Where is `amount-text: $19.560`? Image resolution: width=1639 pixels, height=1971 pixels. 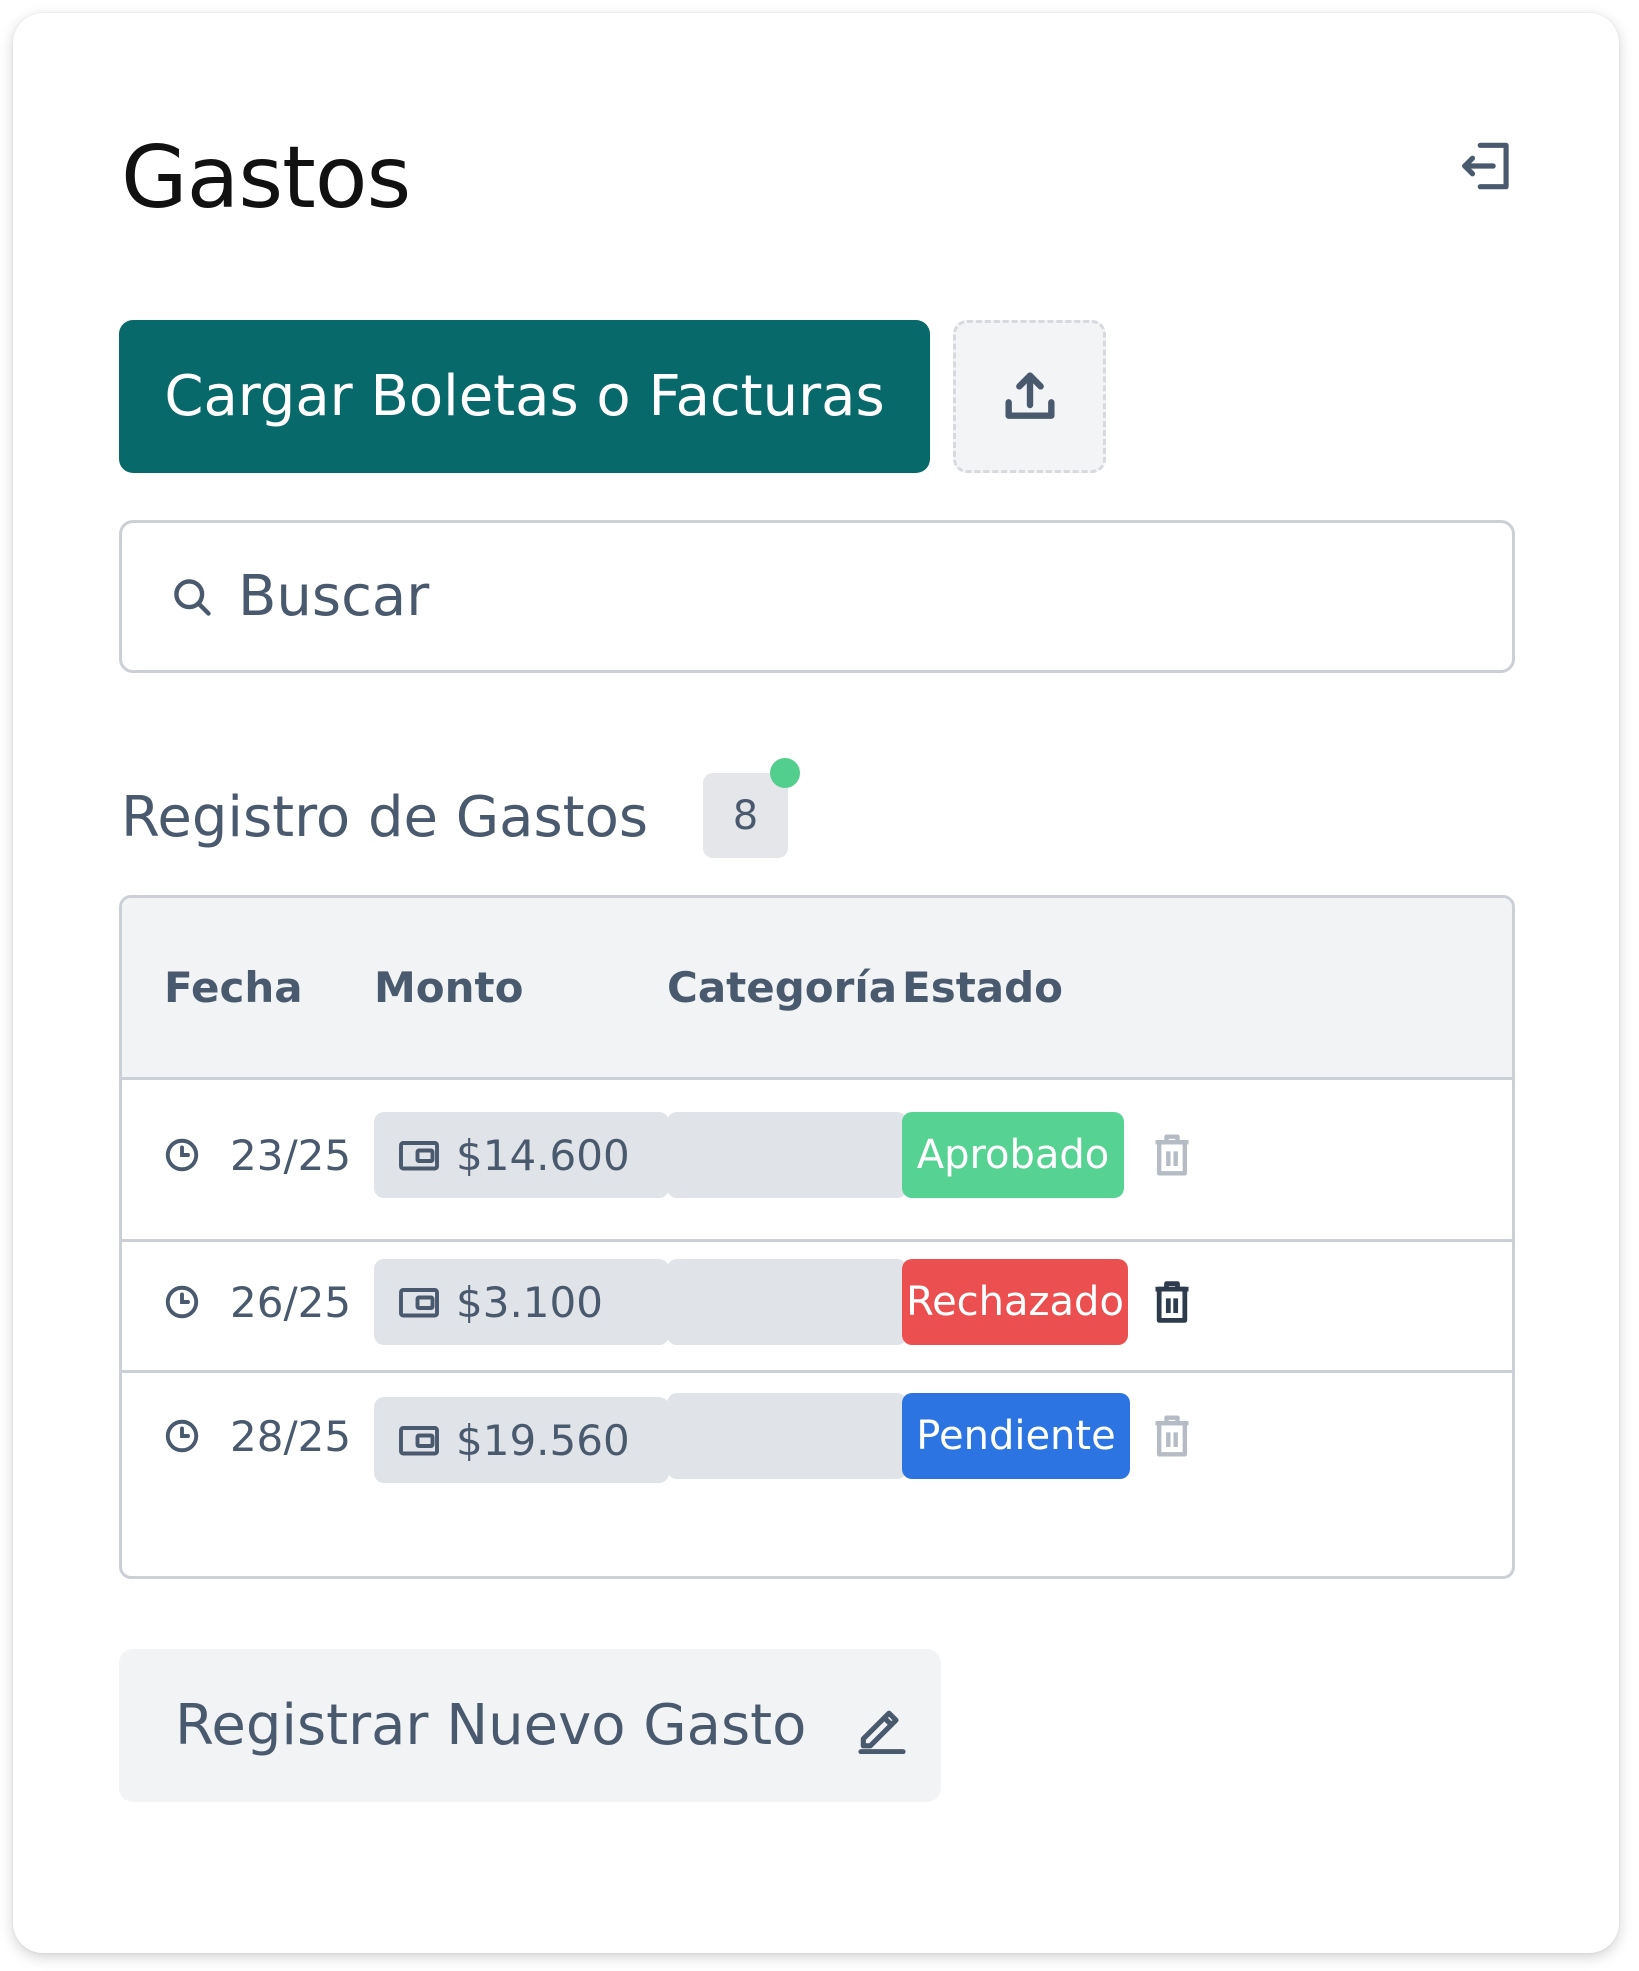 amount-text: $19.560 is located at coordinates (543, 1440).